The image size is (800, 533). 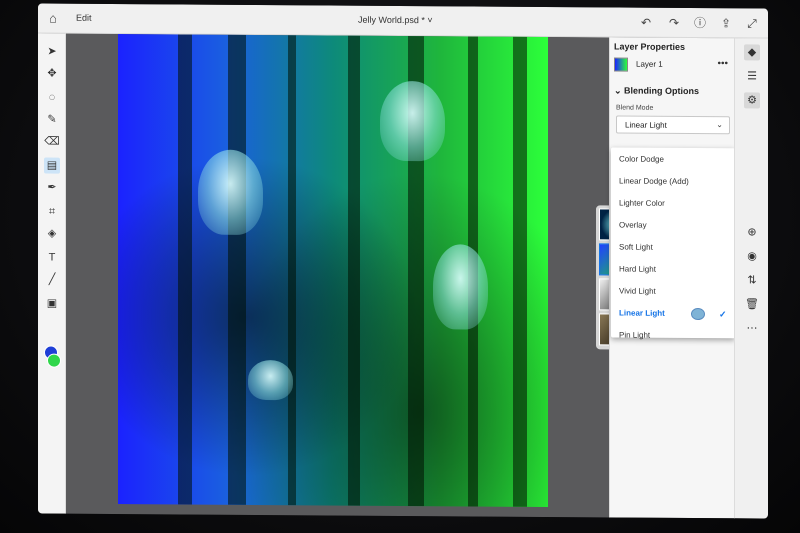 What do you see at coordinates (675, 248) in the screenshot?
I see `menu-item: Soft Light` at bounding box center [675, 248].